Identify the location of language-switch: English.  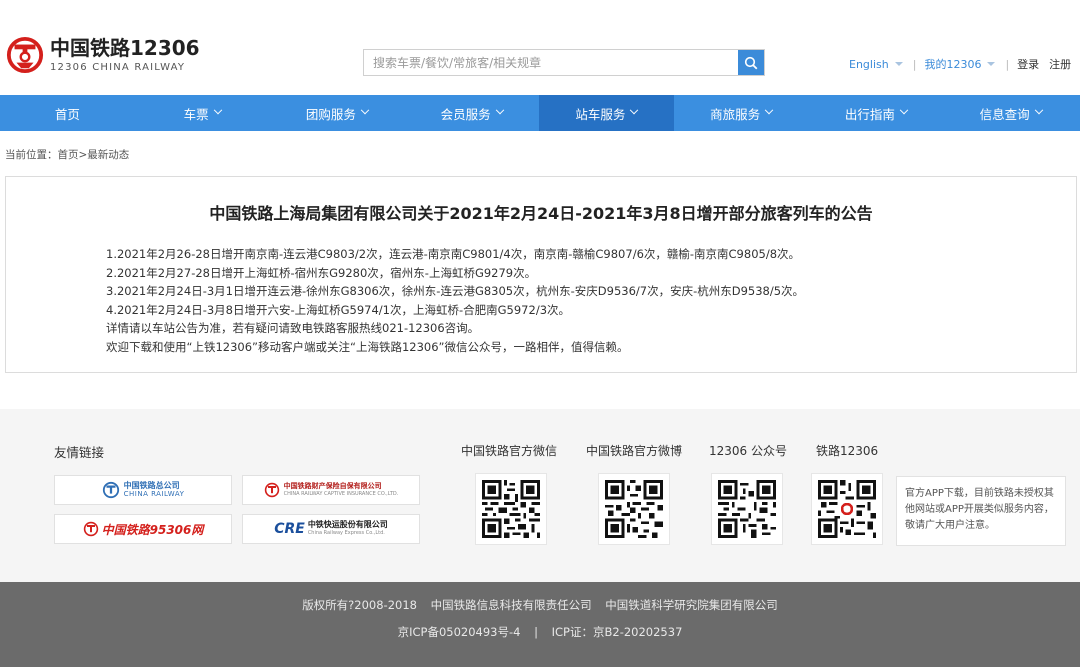
(869, 64).